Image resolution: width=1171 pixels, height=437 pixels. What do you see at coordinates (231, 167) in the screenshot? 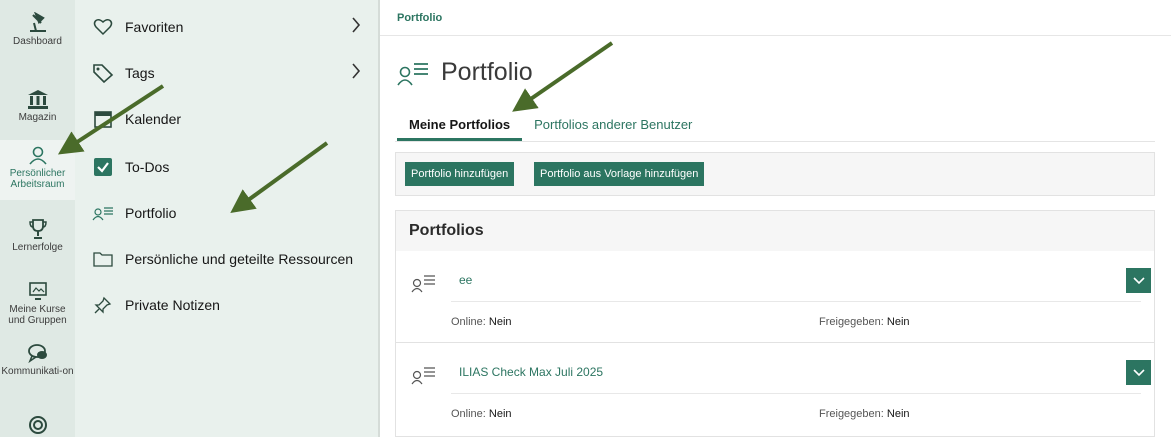
I see `slate-item-todos: To-Dos` at bounding box center [231, 167].